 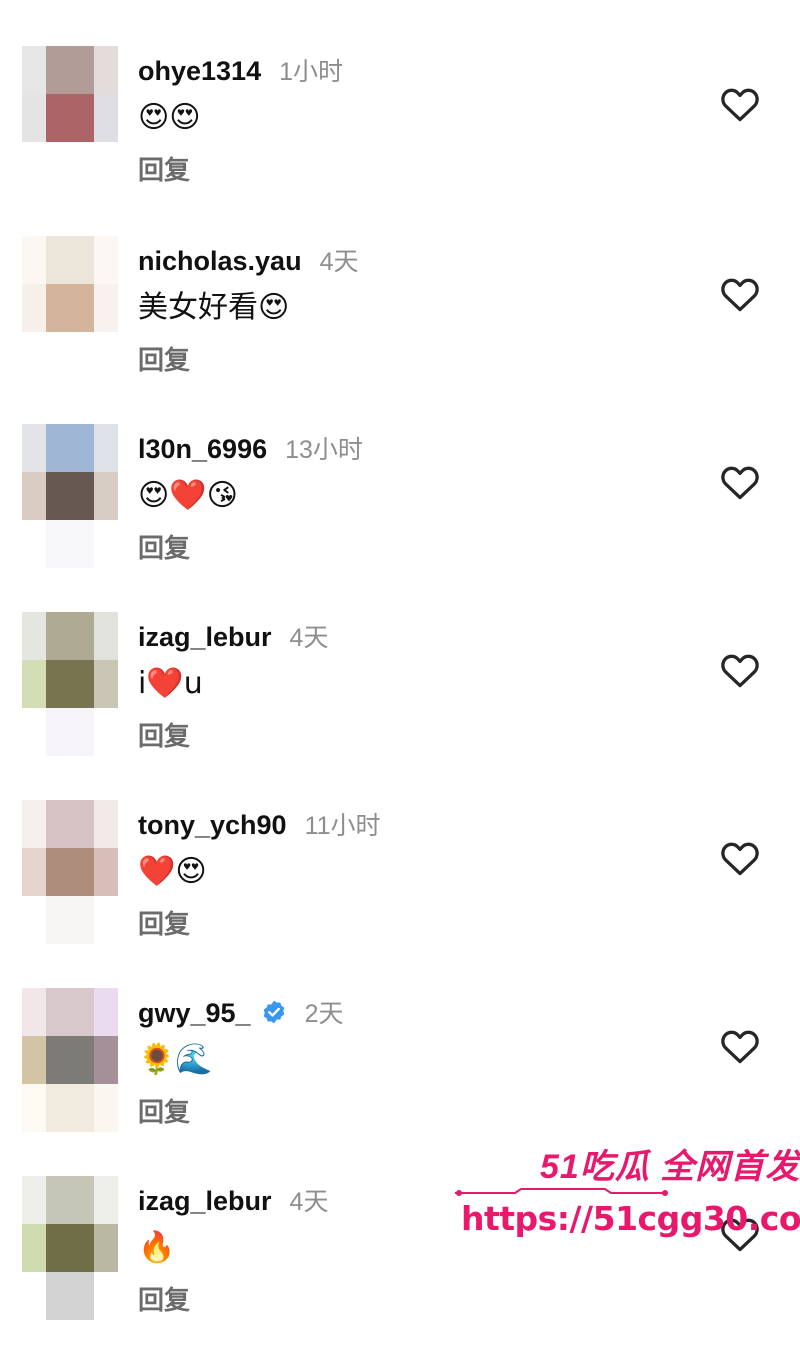 What do you see at coordinates (324, 1014) in the screenshot?
I see `comment-time: 2天` at bounding box center [324, 1014].